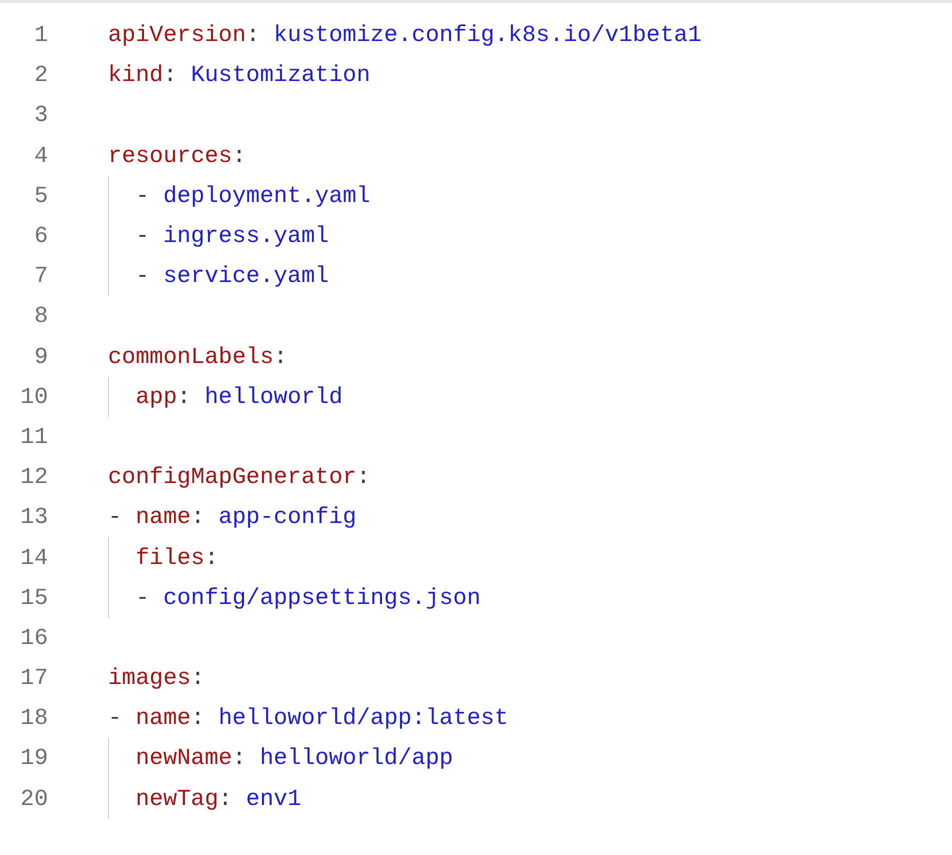 This screenshot has height=855, width=952. I want to click on line-number: 10, so click(33, 397).